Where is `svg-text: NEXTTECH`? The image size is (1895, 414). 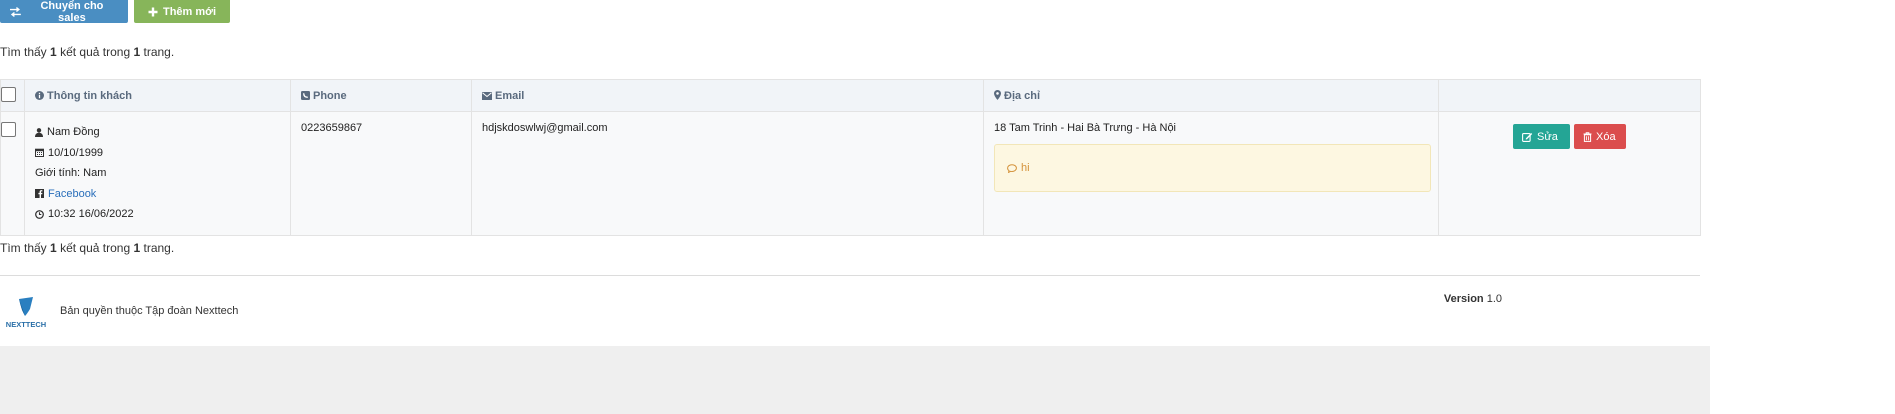 svg-text: NEXTTECH is located at coordinates (26, 324).